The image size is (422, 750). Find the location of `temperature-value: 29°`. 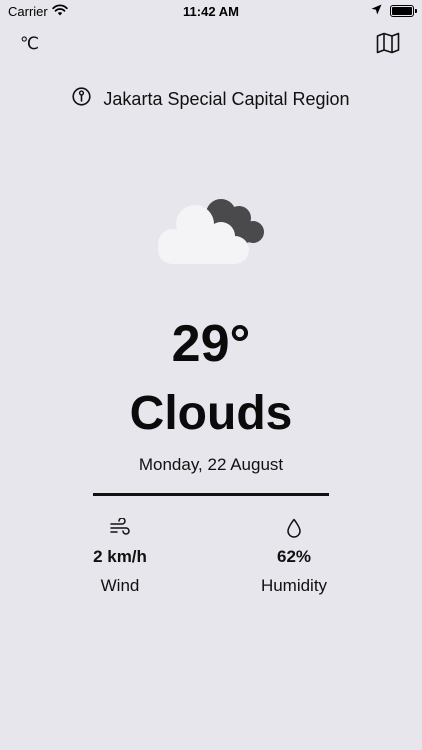

temperature-value: 29° is located at coordinates (211, 344).